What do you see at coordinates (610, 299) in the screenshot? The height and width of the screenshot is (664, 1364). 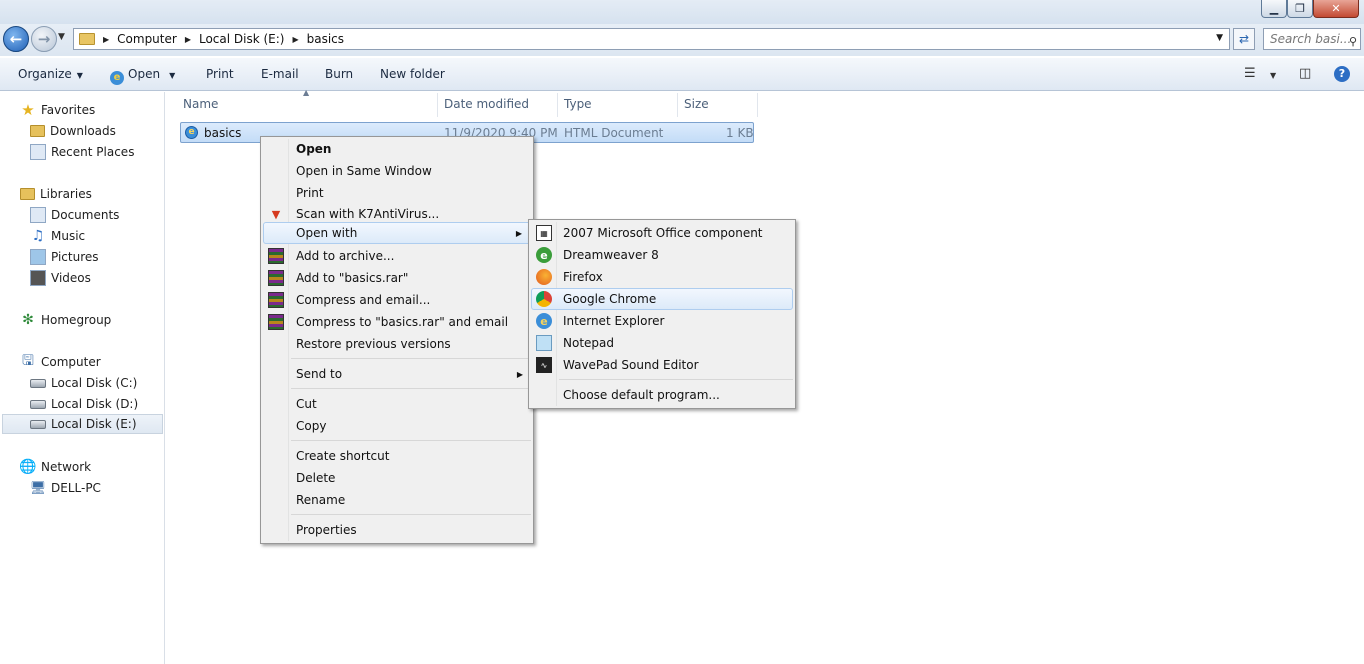 I see `menu-item-label: Google Chrome` at bounding box center [610, 299].